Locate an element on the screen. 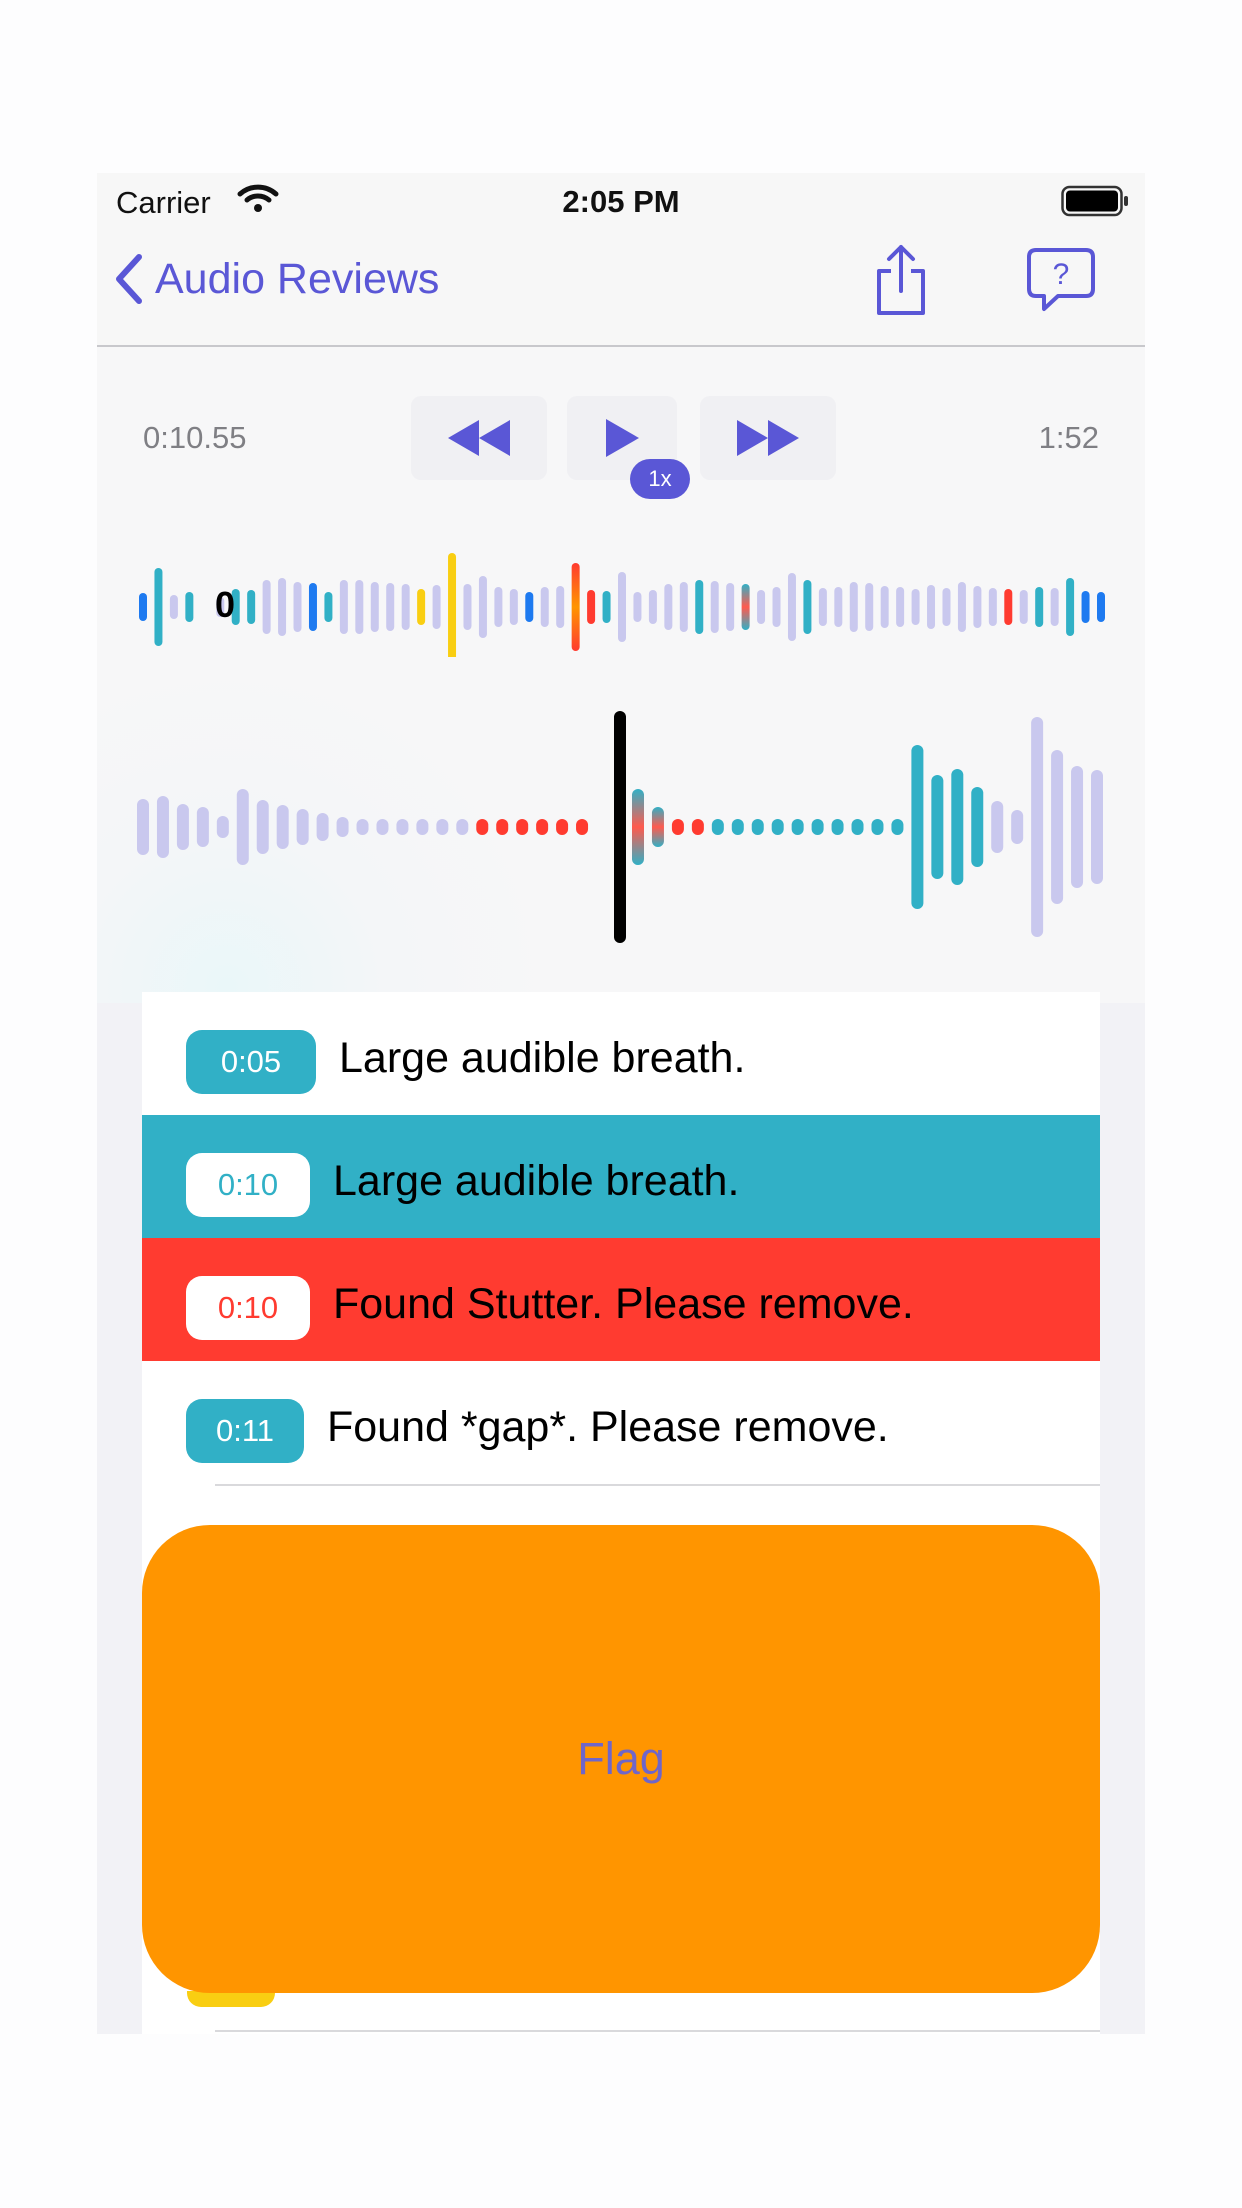 Image resolution: width=1242 pixels, height=2208 pixels. marker-time-badge: 0:05 is located at coordinates (251, 1062).